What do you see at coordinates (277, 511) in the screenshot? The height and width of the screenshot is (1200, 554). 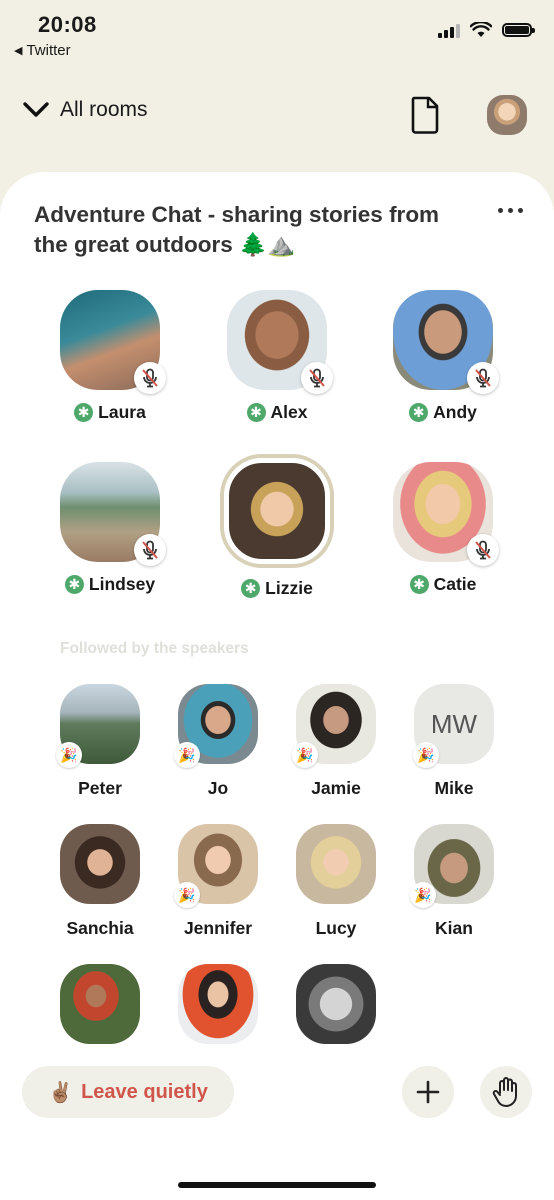 I see `speaker-avatar-speaking` at bounding box center [277, 511].